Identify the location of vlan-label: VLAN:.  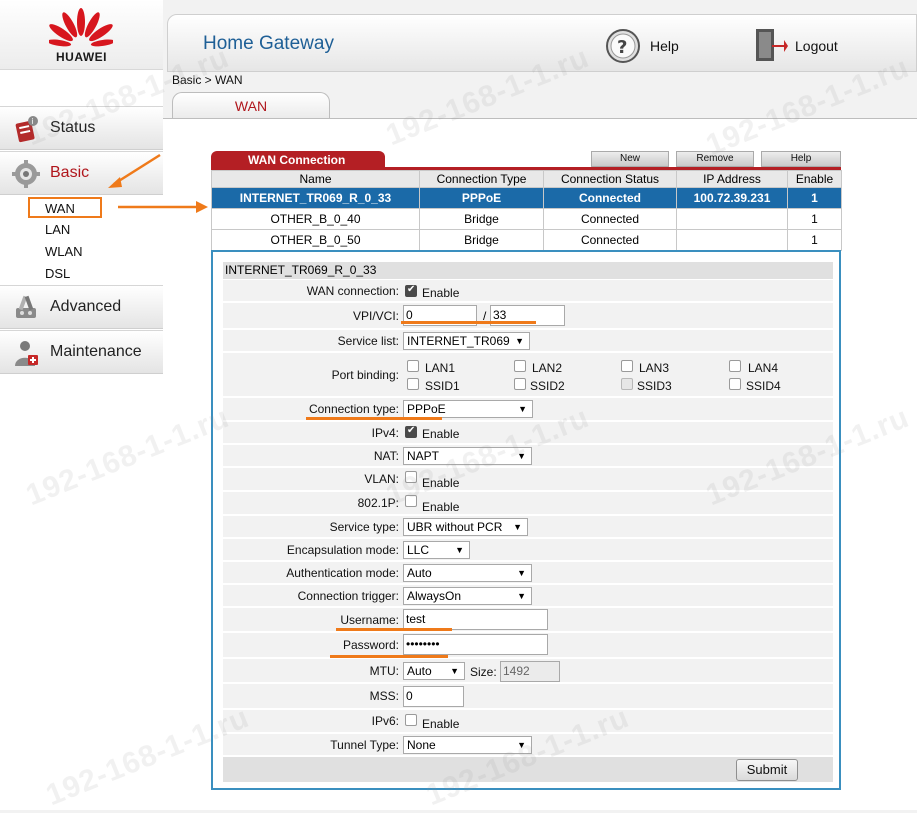
(381, 479).